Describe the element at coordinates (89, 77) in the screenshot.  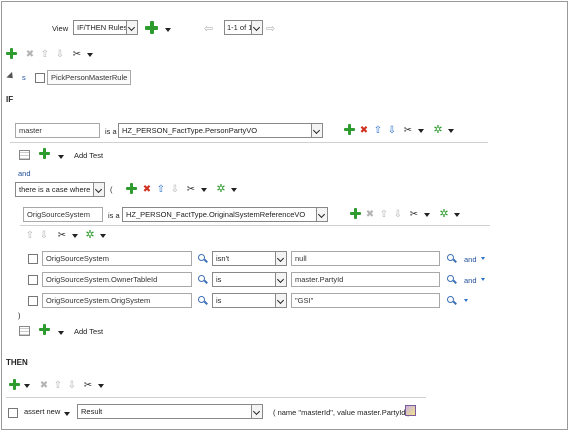
I see `rule-name-field: PickPersonMasterRule` at that location.